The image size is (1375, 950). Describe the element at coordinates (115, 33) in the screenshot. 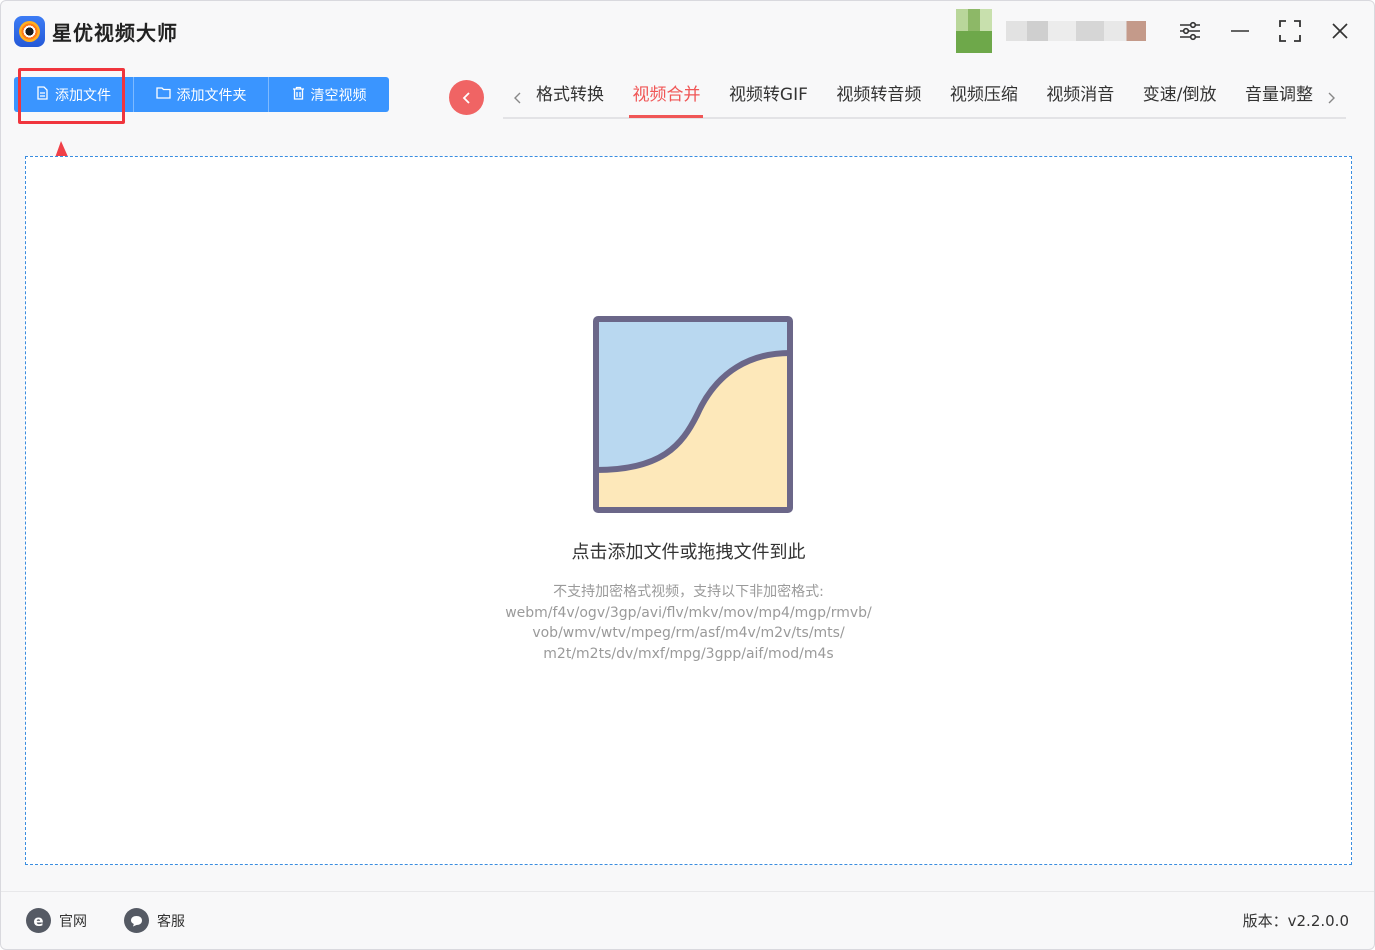

I see `app-title: 星优视频大师` at that location.